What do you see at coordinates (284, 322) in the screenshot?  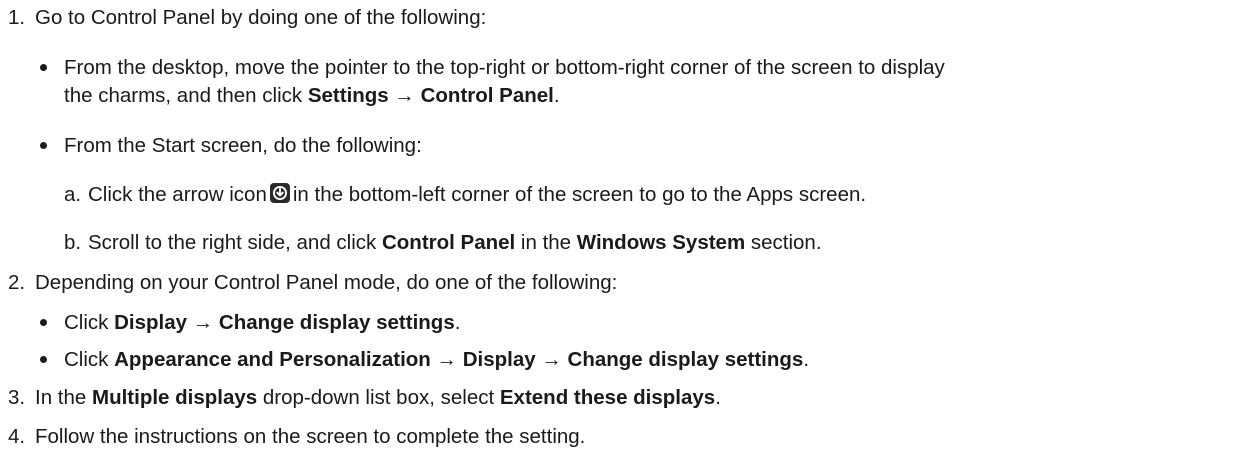 I see `bold-ui-path: Display → Change display settings` at bounding box center [284, 322].